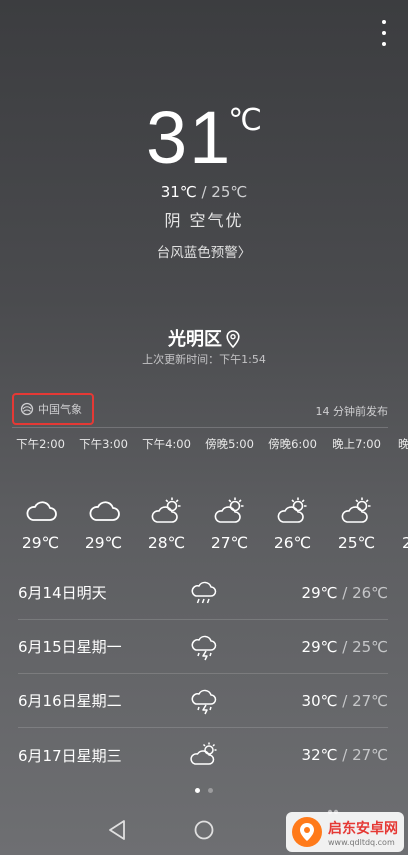 Image resolution: width=408 pixels, height=855 pixels. Describe the element at coordinates (117, 830) in the screenshot. I see `back-icon` at that location.